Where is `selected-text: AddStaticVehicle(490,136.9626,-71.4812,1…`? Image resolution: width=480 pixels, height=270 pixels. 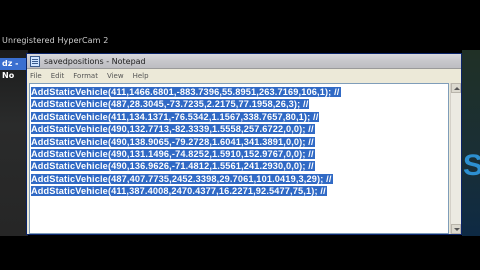
selected-text: AddStaticVehicle(490,136.9626,-71.4812,1… is located at coordinates (173, 166).